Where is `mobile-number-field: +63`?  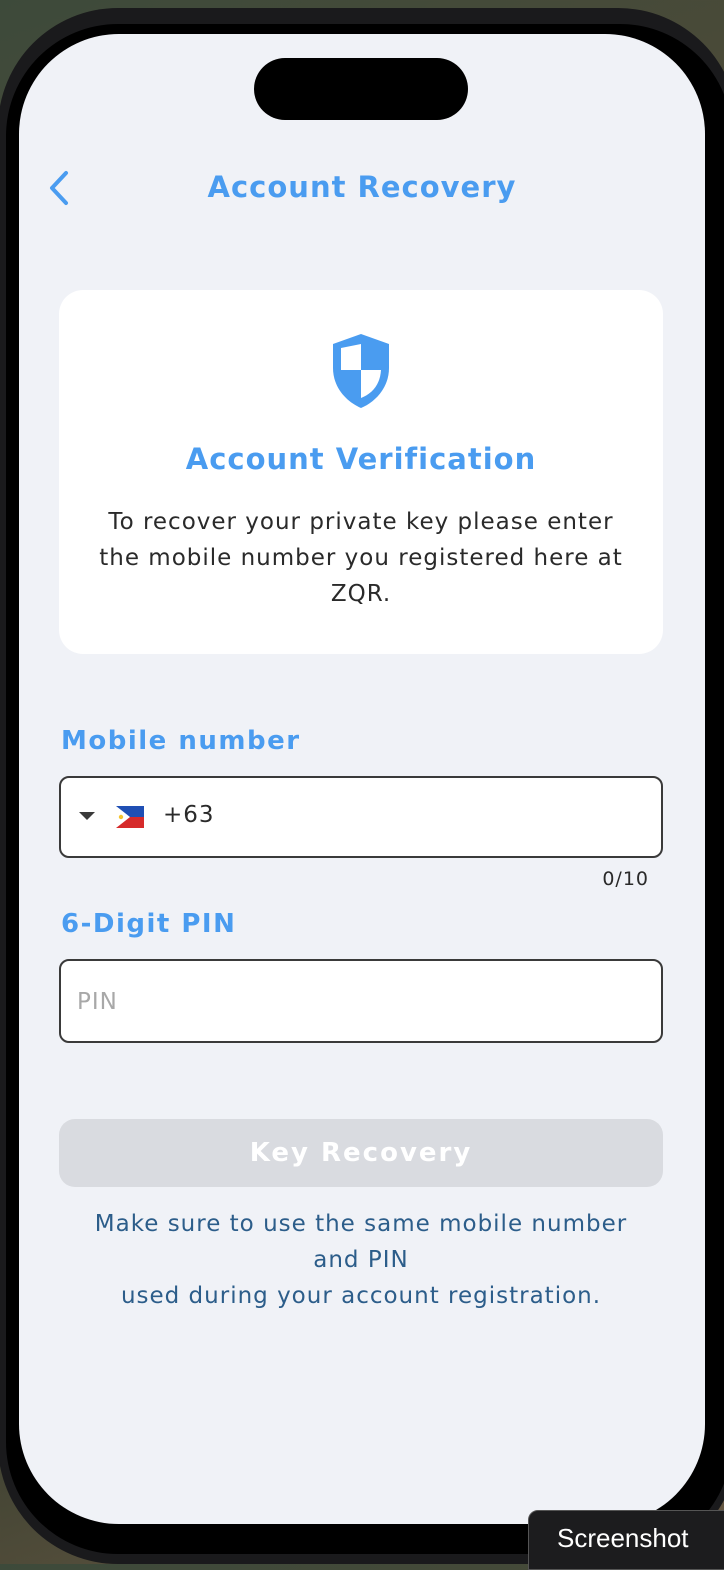
mobile-number-field: +63 is located at coordinates (361, 817).